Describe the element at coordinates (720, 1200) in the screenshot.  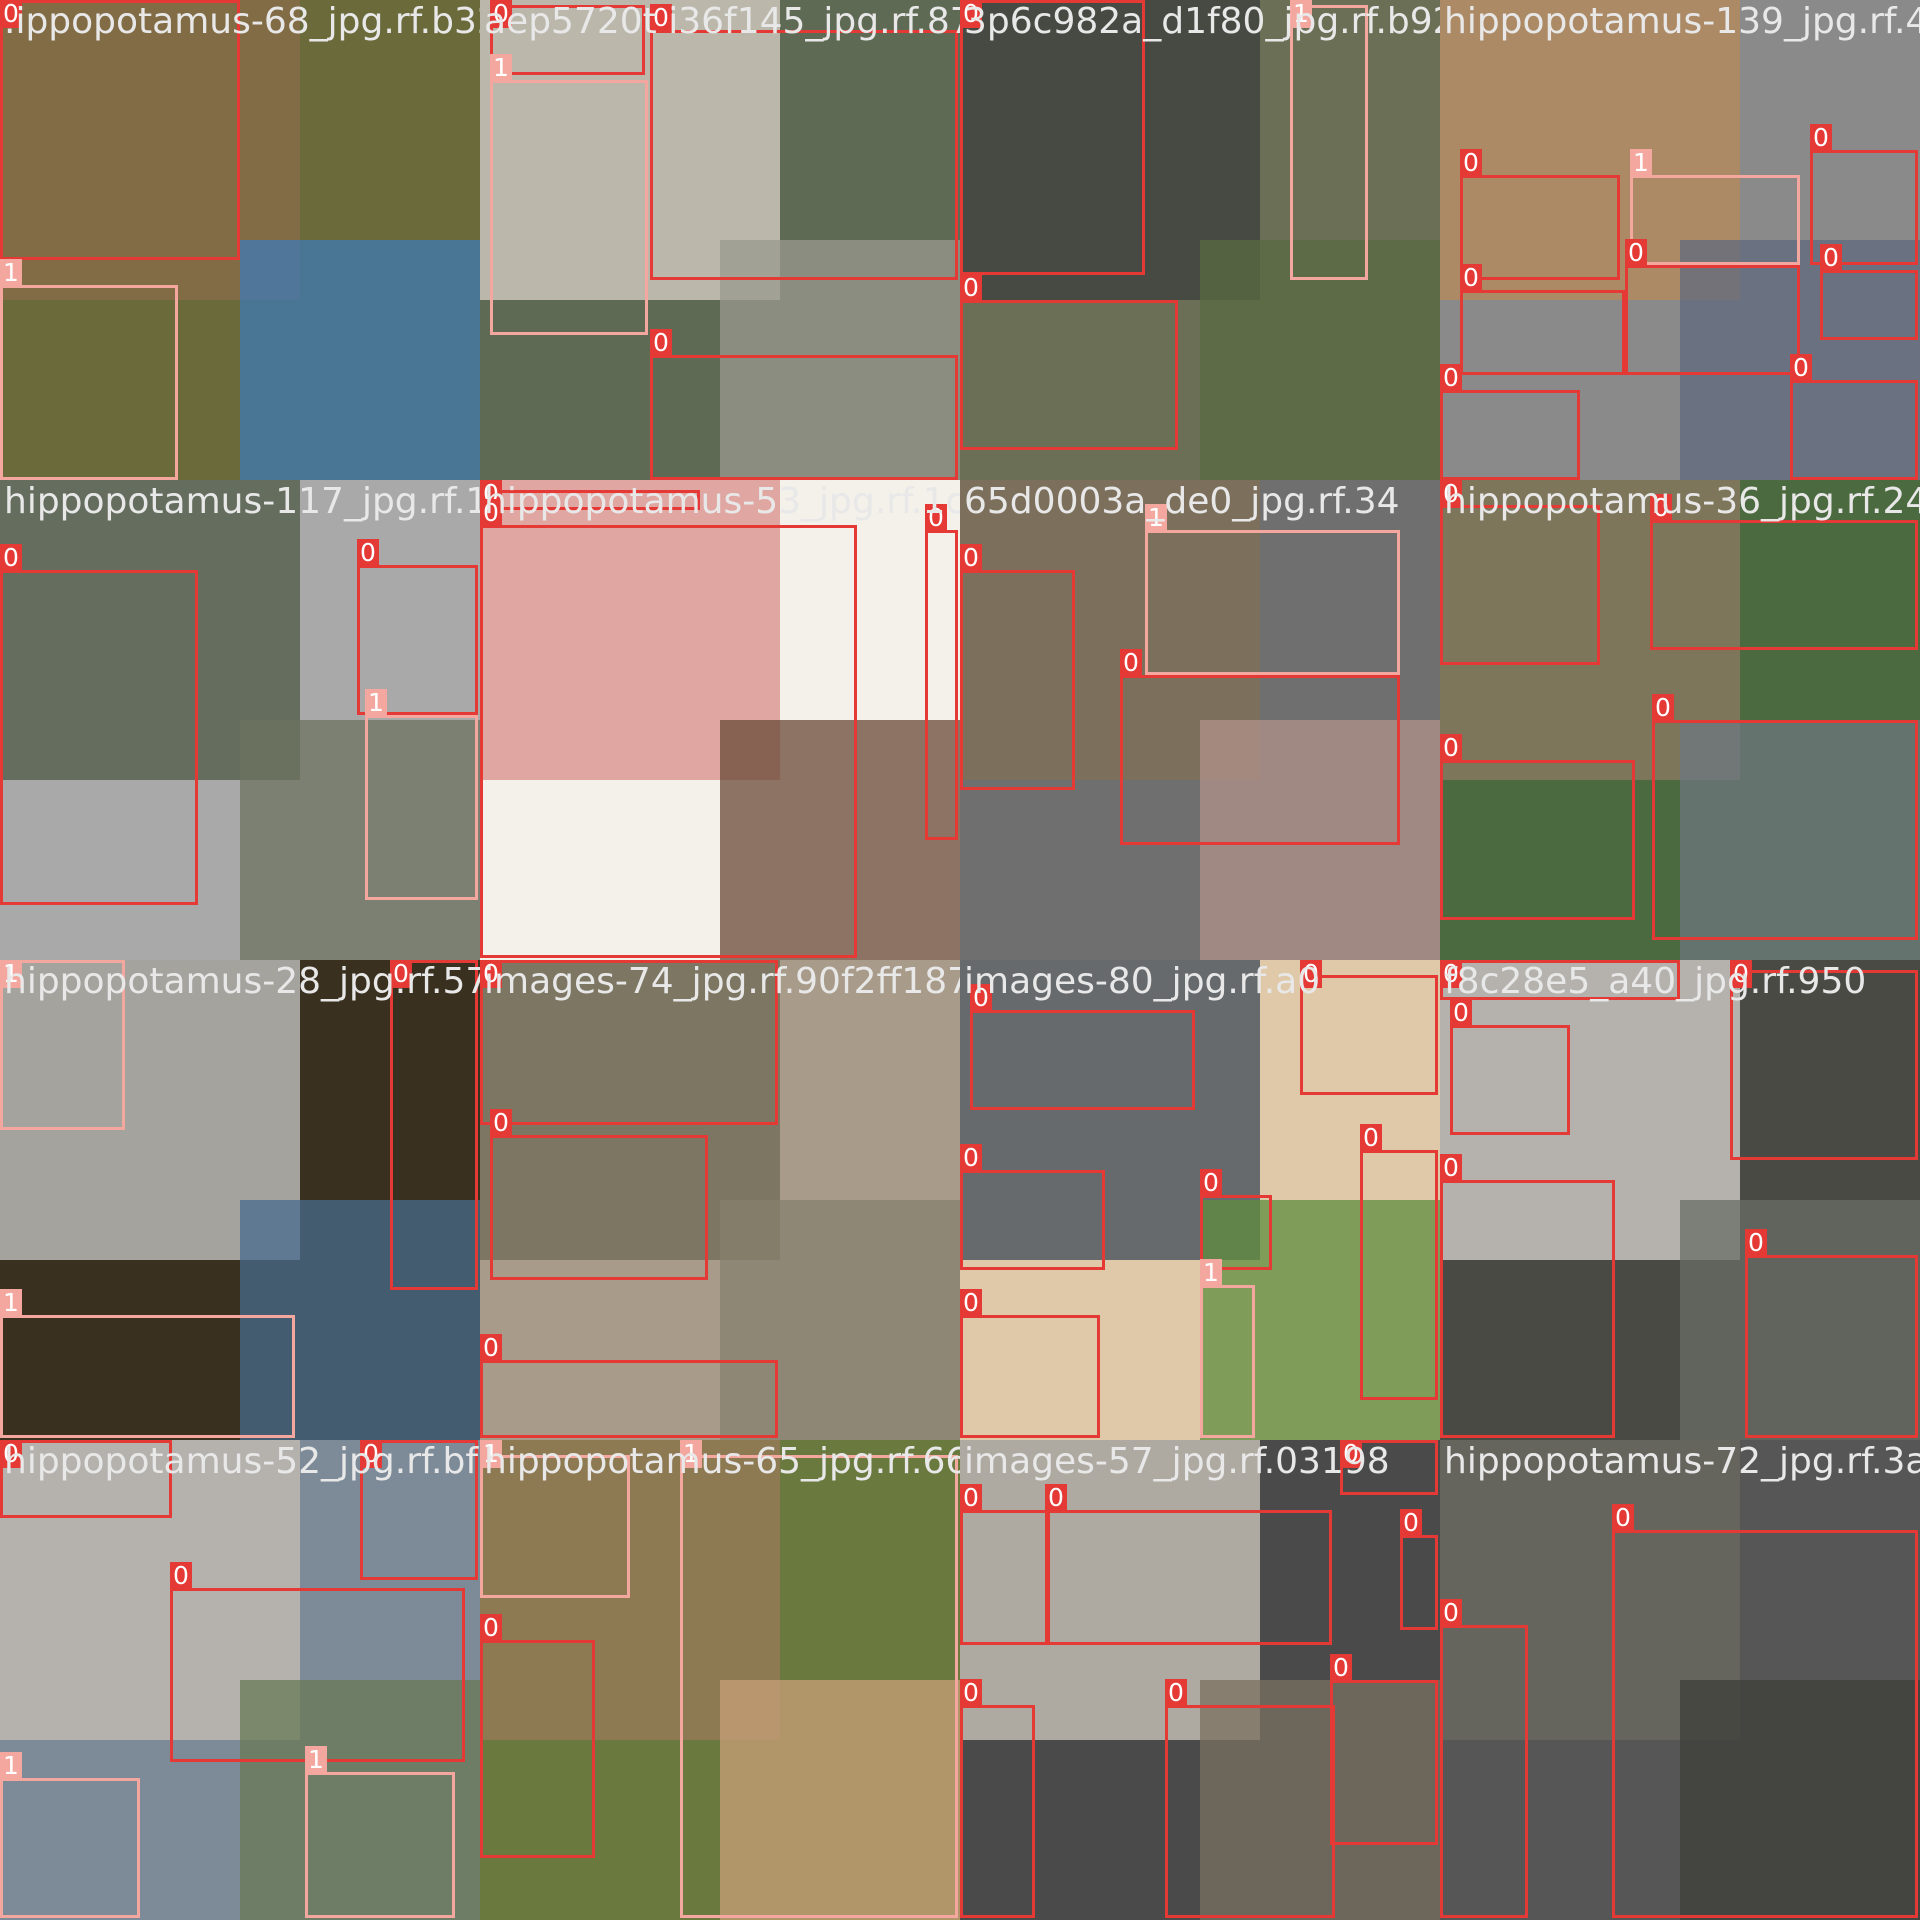
I see `mosaic-tile: 0 0 0 images-74_jpg.rf.90f2ff187` at that location.